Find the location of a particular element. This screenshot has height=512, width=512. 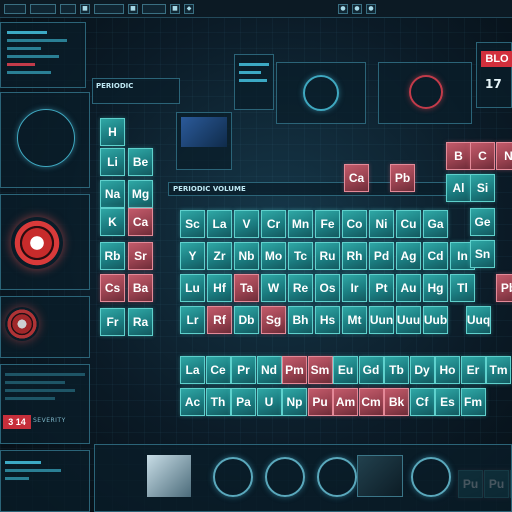

element-tile-rh: Rh is located at coordinates (354, 256).